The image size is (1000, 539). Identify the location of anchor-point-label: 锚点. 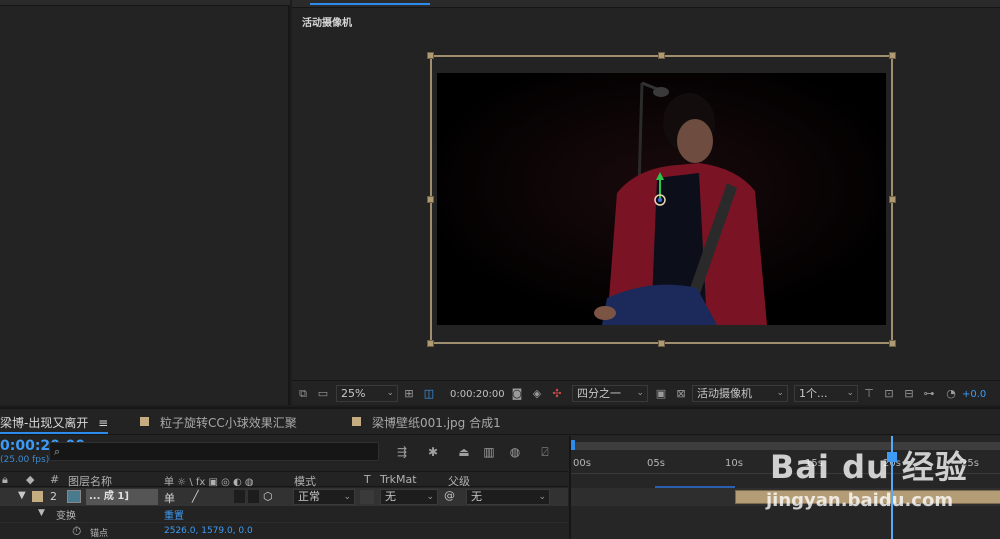
(99, 534).